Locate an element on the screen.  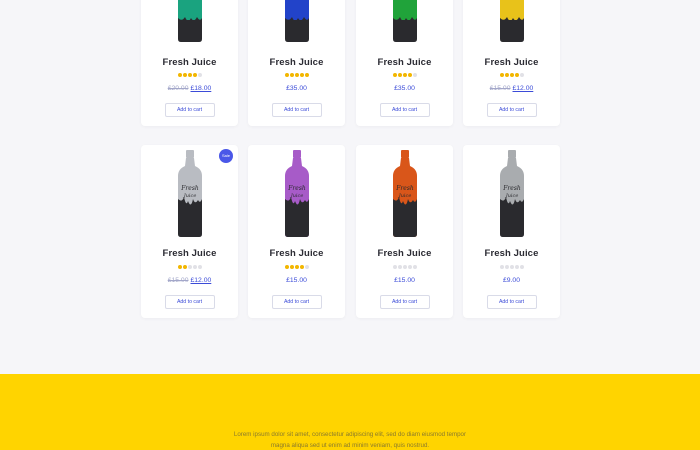
current-price: £9.00 is located at coordinates (511, 280).